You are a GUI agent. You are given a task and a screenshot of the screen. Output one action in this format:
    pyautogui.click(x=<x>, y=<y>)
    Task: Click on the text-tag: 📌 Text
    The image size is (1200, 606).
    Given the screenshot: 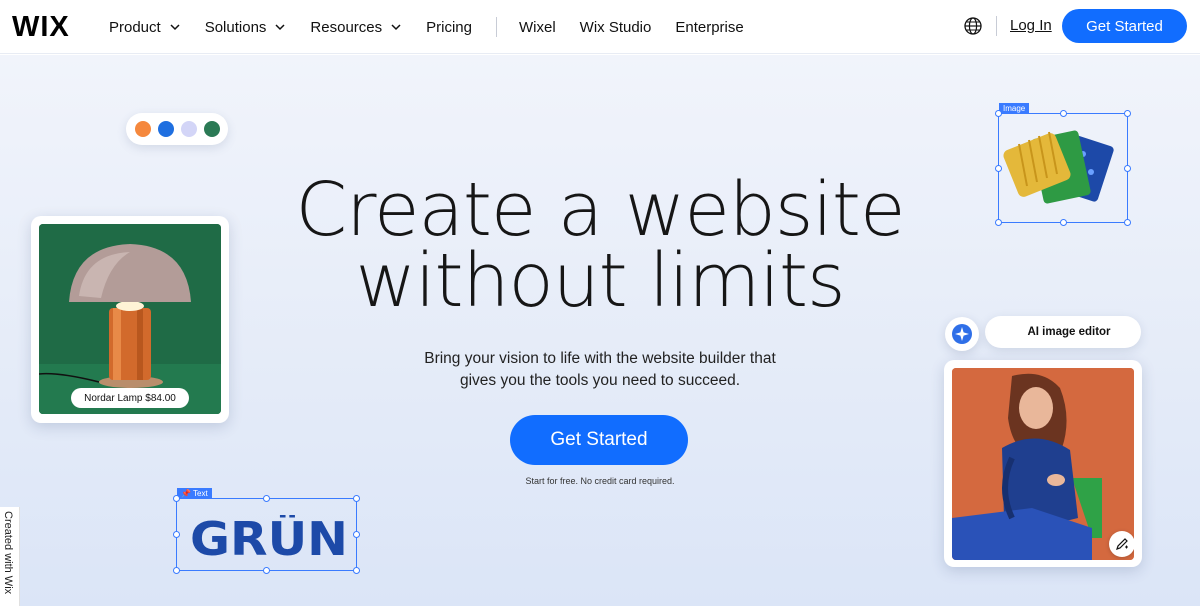 What is the action you would take?
    pyautogui.click(x=194, y=493)
    